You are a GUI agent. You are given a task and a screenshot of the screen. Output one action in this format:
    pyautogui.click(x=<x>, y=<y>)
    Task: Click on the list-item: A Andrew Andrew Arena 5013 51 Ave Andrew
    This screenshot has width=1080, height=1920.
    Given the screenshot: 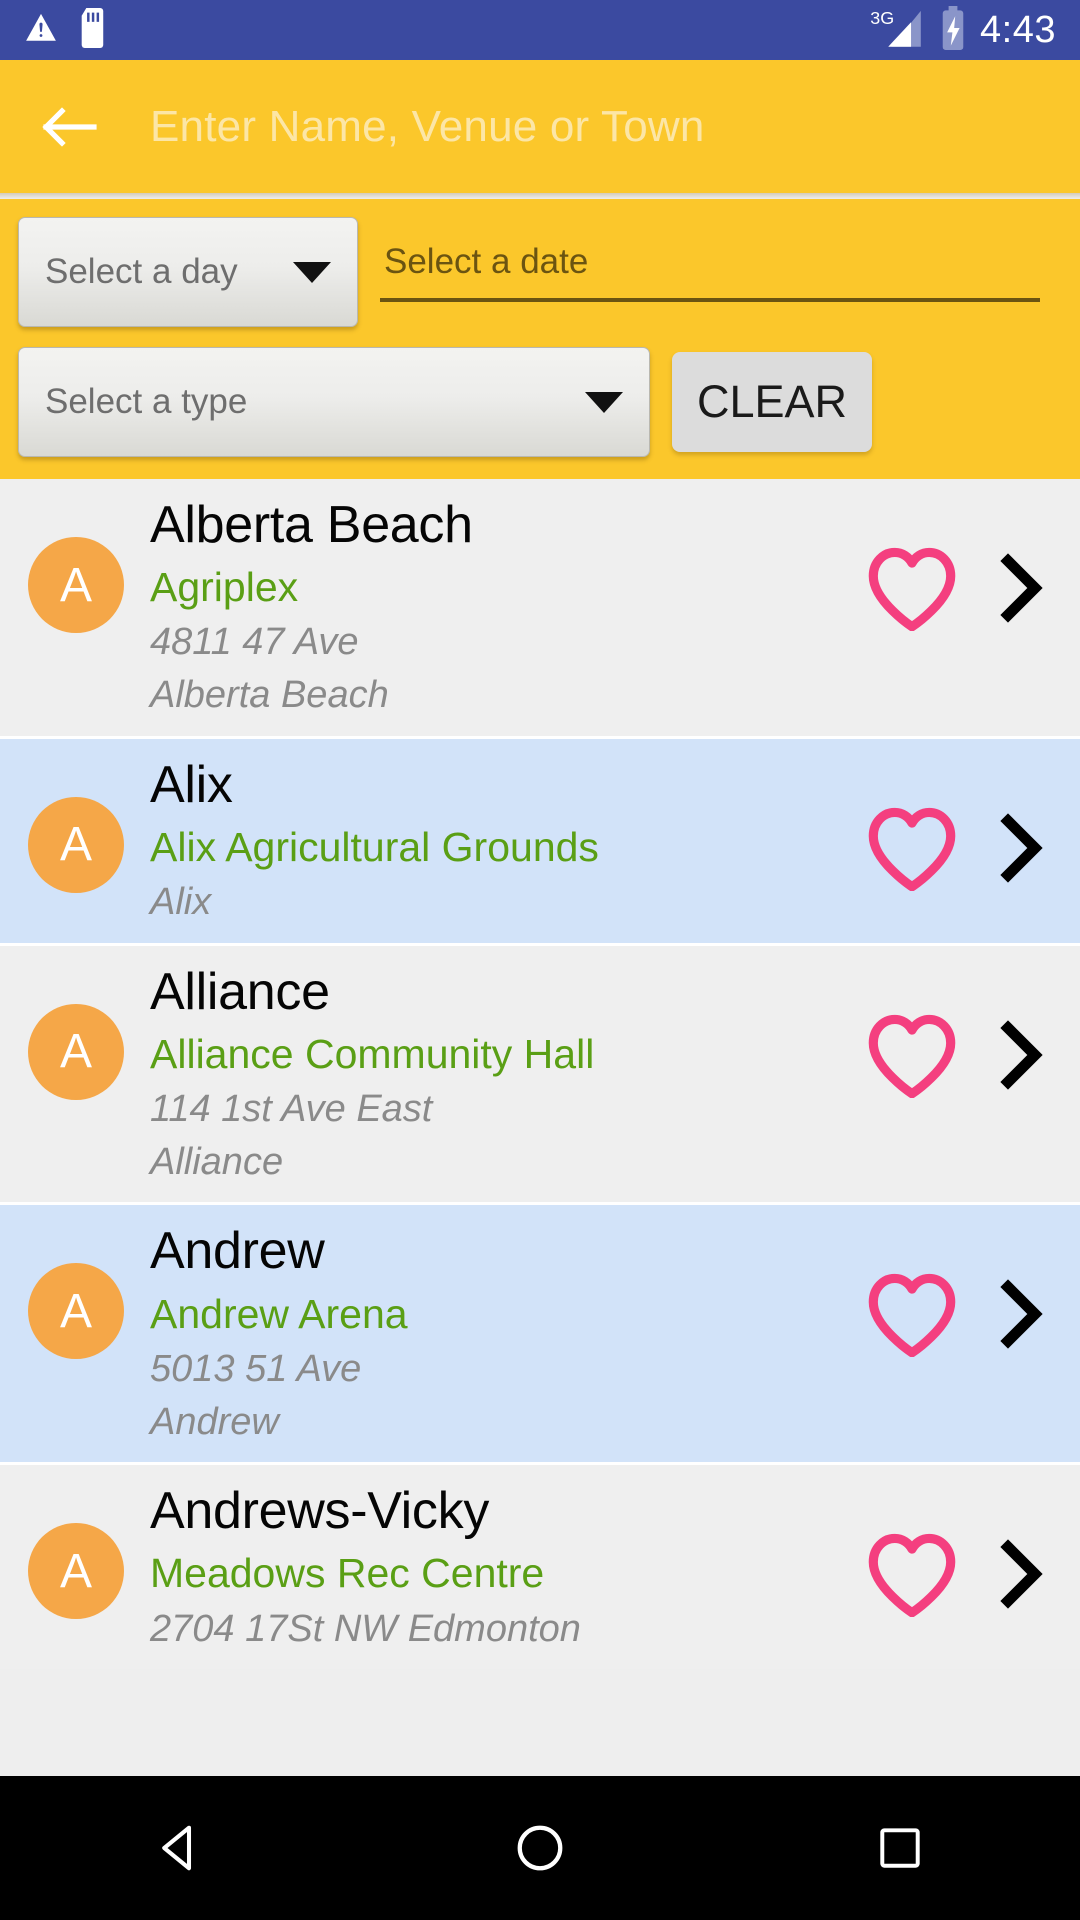 What is the action you would take?
    pyautogui.click(x=540, y=1334)
    